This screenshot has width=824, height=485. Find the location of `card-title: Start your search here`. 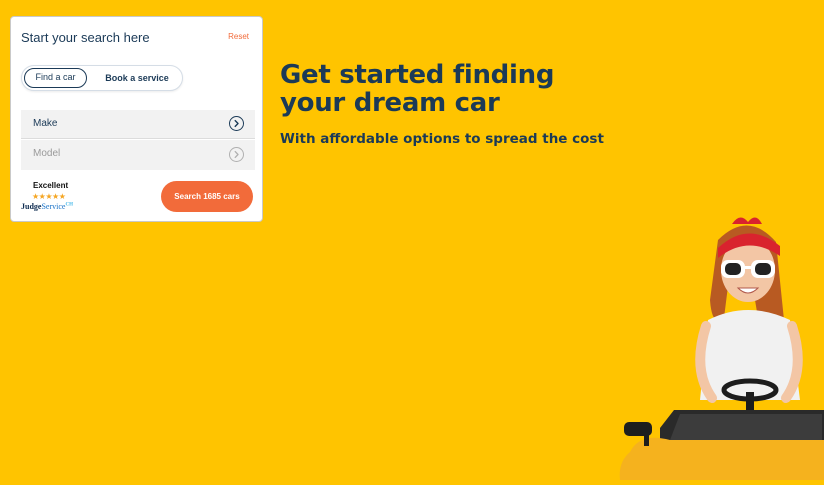

card-title: Start your search here is located at coordinates (85, 37).